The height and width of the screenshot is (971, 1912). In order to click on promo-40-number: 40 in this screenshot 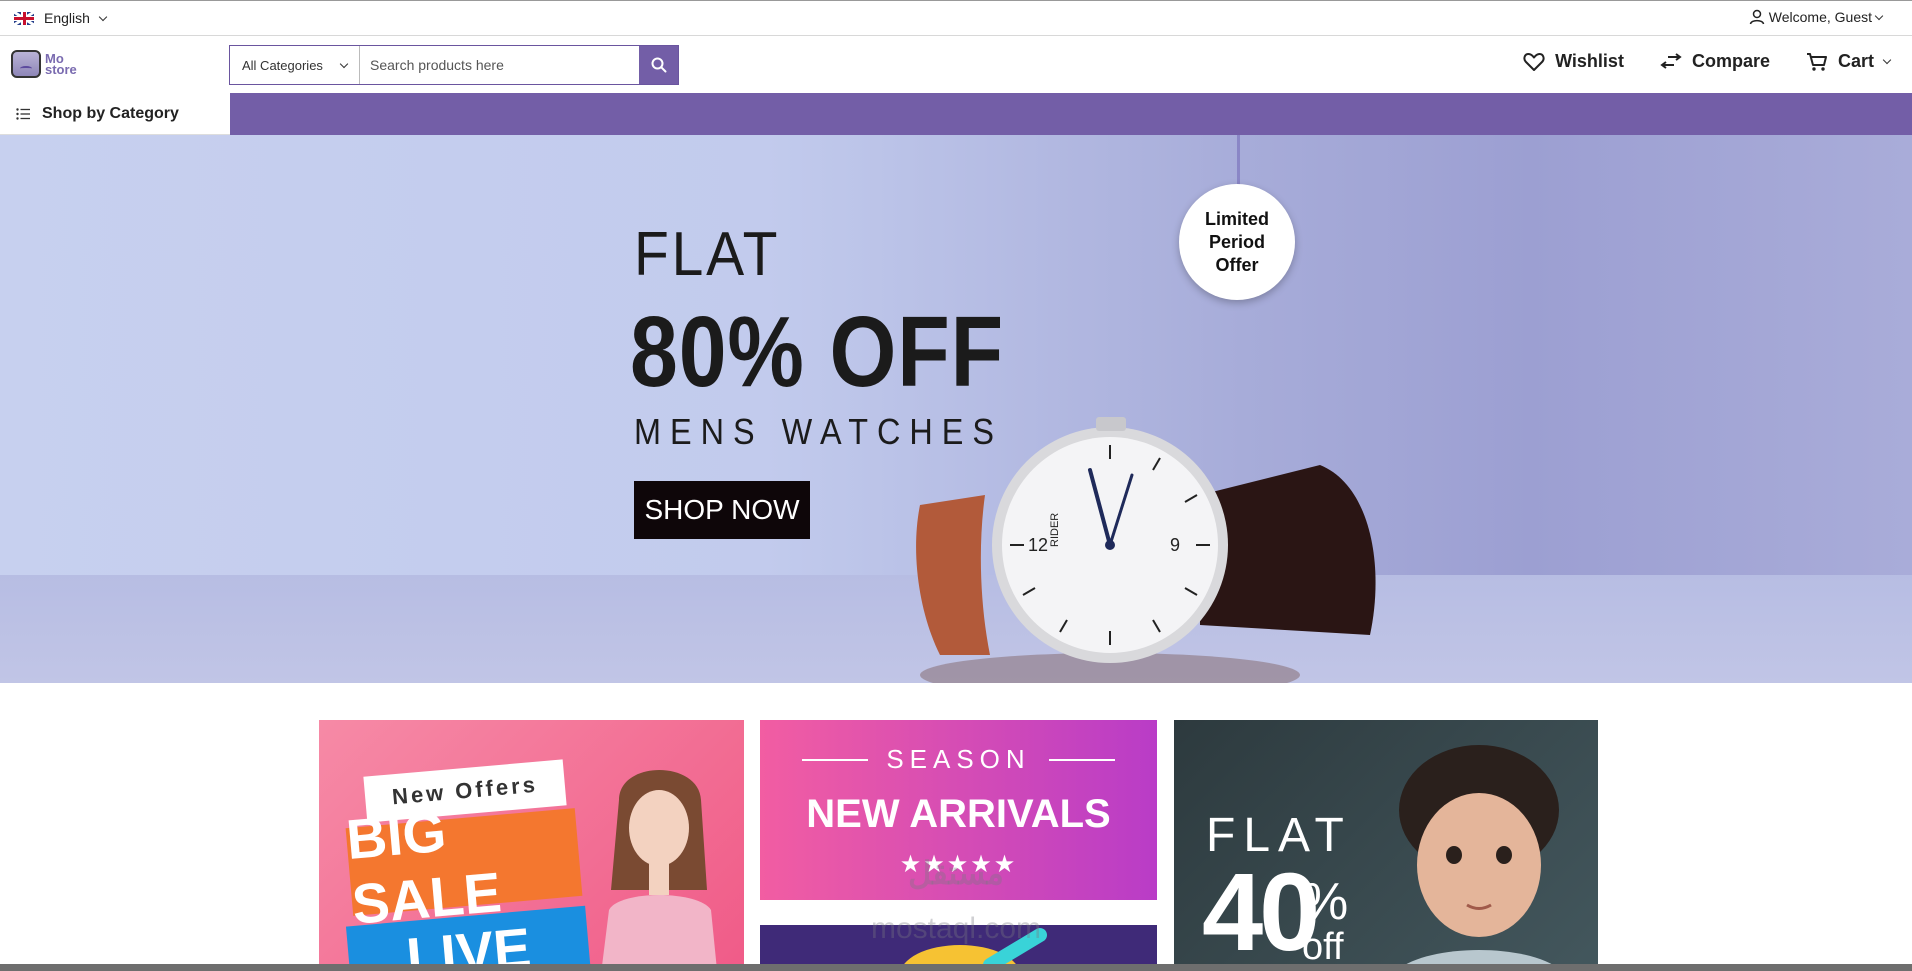, I will do `click(1261, 911)`.